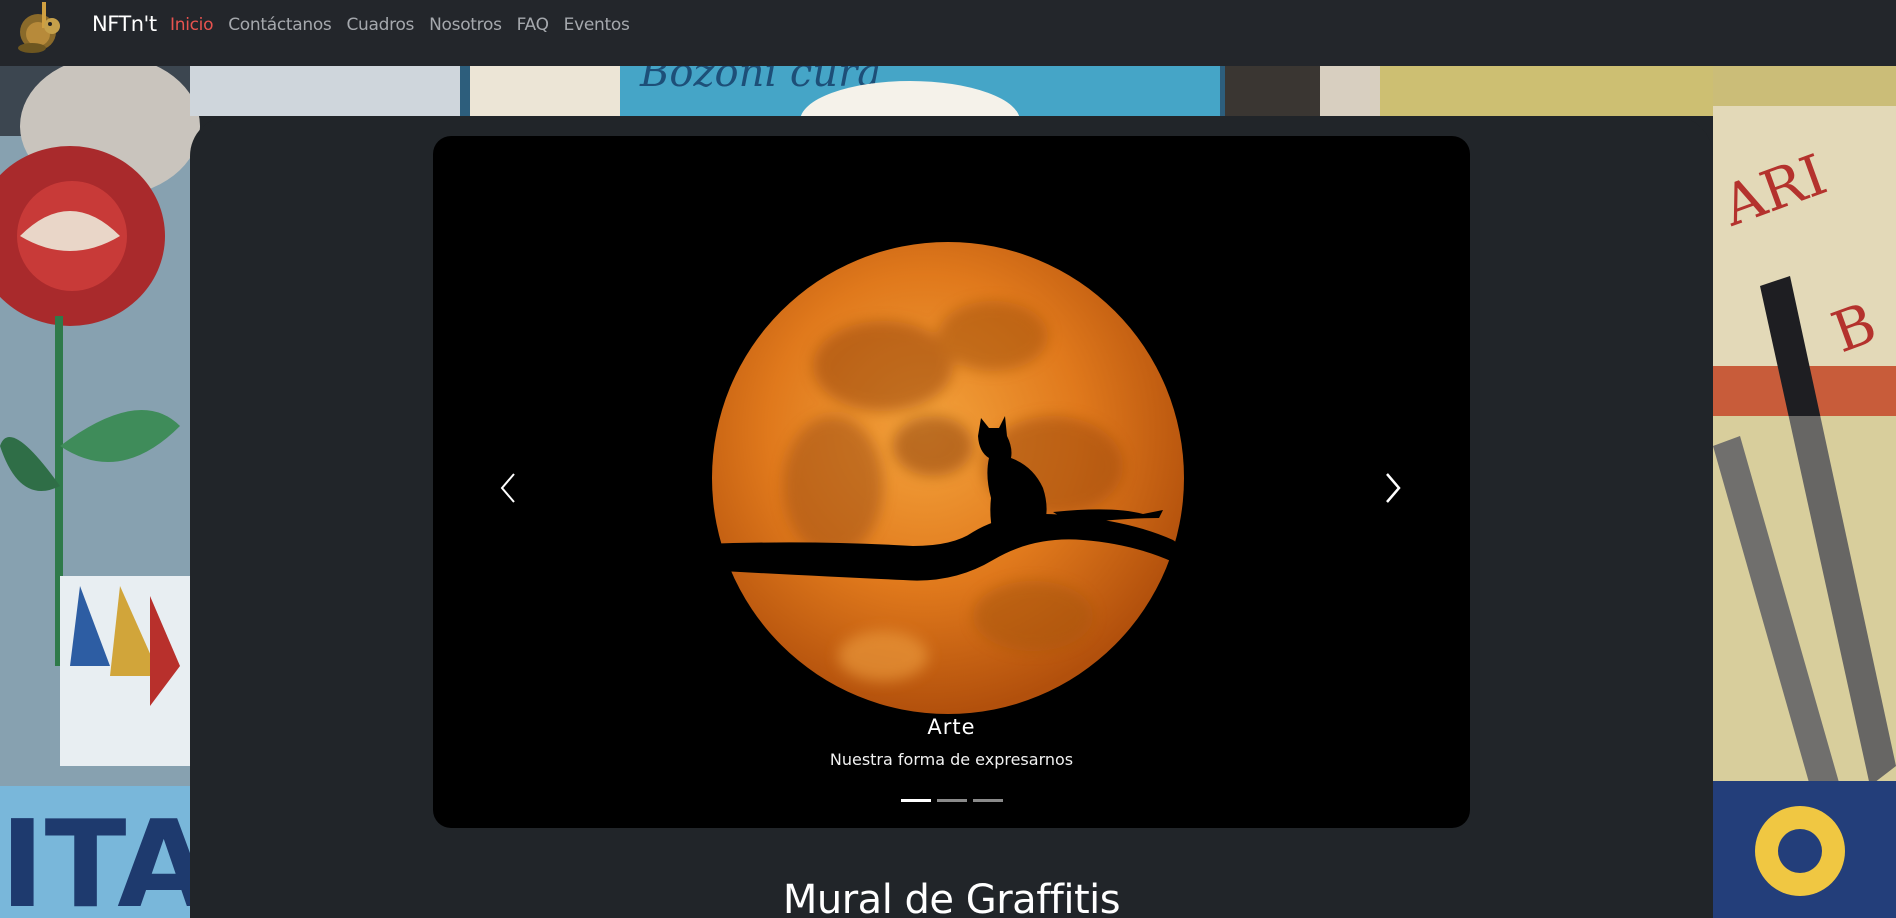 This screenshot has width=1896, height=918. What do you see at coordinates (465, 25) in the screenshot?
I see `nav-link-nosotros: Nosotros` at bounding box center [465, 25].